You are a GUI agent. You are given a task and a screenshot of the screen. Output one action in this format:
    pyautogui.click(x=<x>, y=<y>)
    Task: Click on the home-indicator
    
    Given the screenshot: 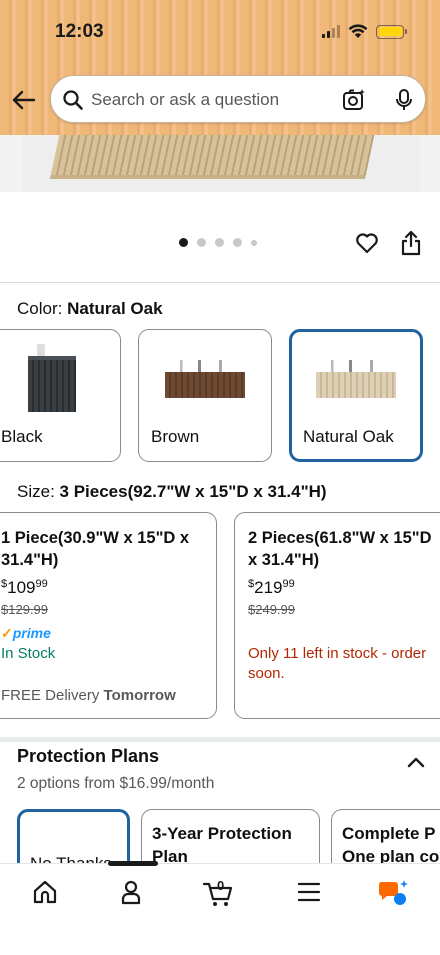 What is the action you would take?
    pyautogui.click(x=133, y=863)
    